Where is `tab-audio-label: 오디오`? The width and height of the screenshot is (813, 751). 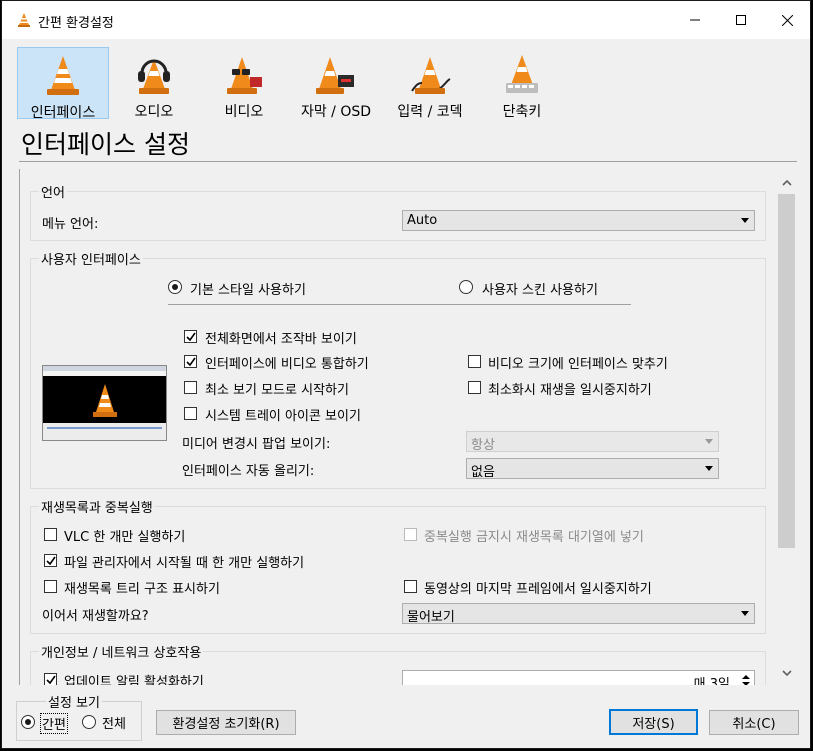 tab-audio-label: 오디오 is located at coordinates (154, 112).